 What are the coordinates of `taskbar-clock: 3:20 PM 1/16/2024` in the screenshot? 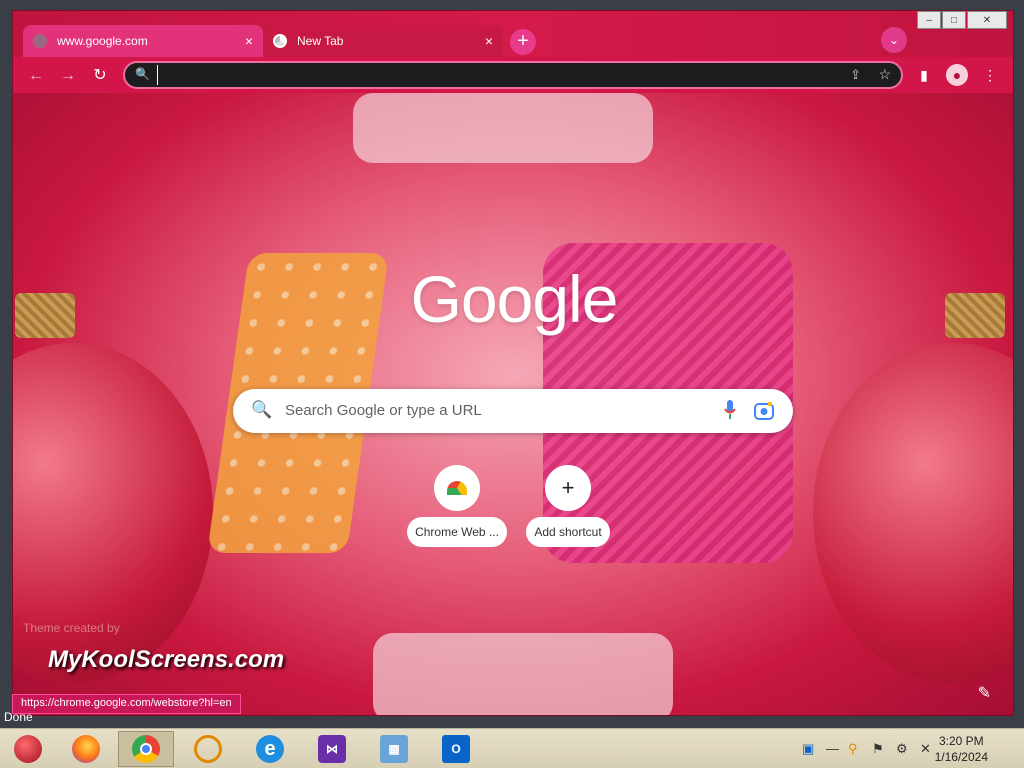 It's located at (961, 749).